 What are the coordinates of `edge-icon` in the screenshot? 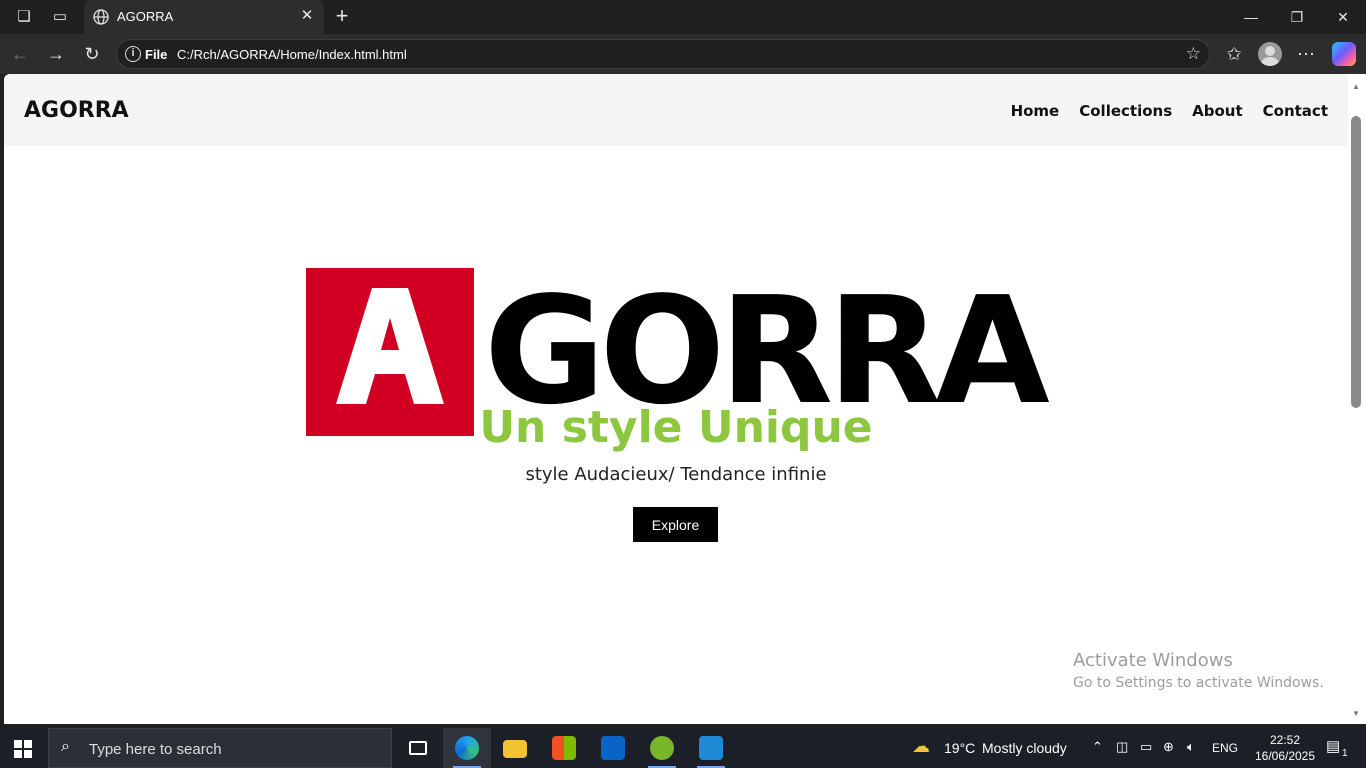 It's located at (467, 748).